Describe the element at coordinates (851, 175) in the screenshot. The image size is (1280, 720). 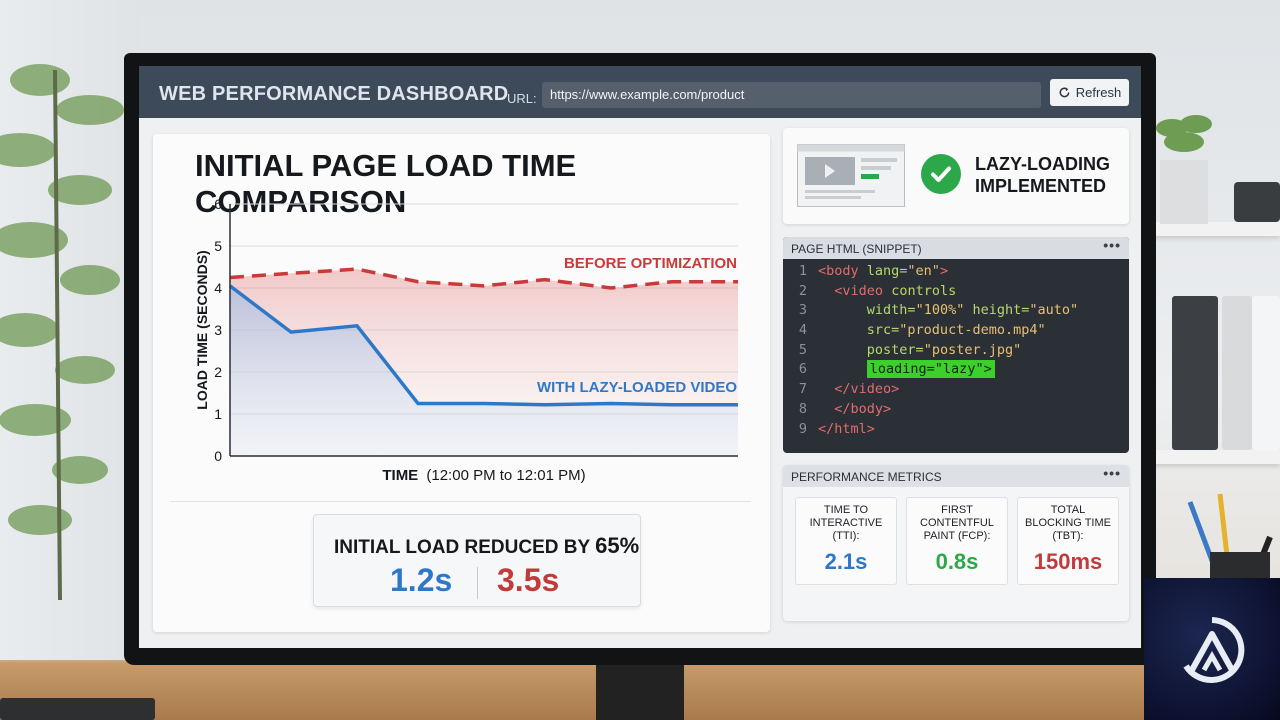
I see `webpage-video-thumbnail-icon` at that location.